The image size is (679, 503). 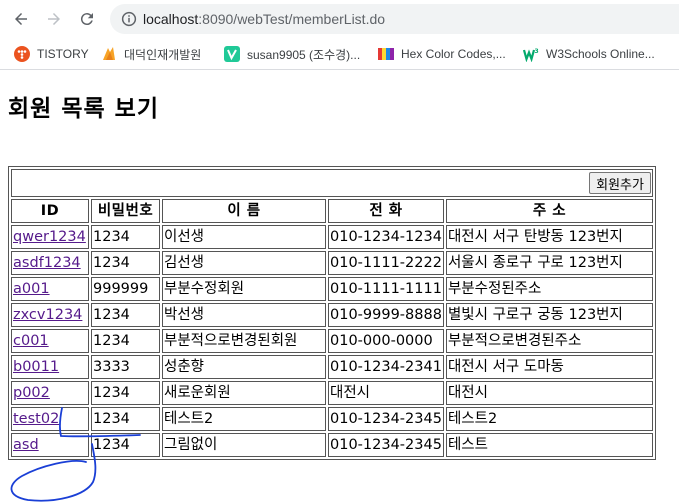 I want to click on cell-id: b0011, so click(x=50, y=367).